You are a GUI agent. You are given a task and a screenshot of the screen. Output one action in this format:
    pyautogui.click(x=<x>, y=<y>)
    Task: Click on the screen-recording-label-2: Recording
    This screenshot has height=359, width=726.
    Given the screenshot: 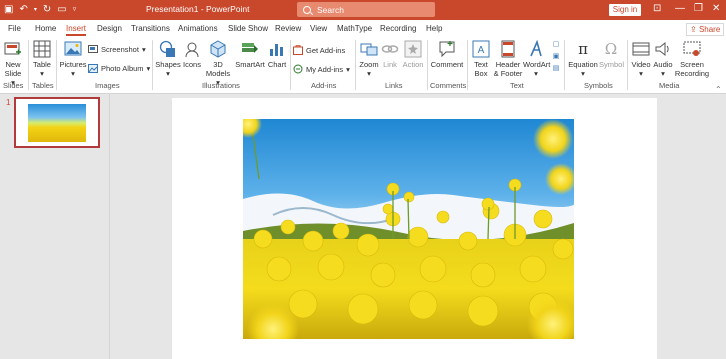 What is the action you would take?
    pyautogui.click(x=692, y=73)
    